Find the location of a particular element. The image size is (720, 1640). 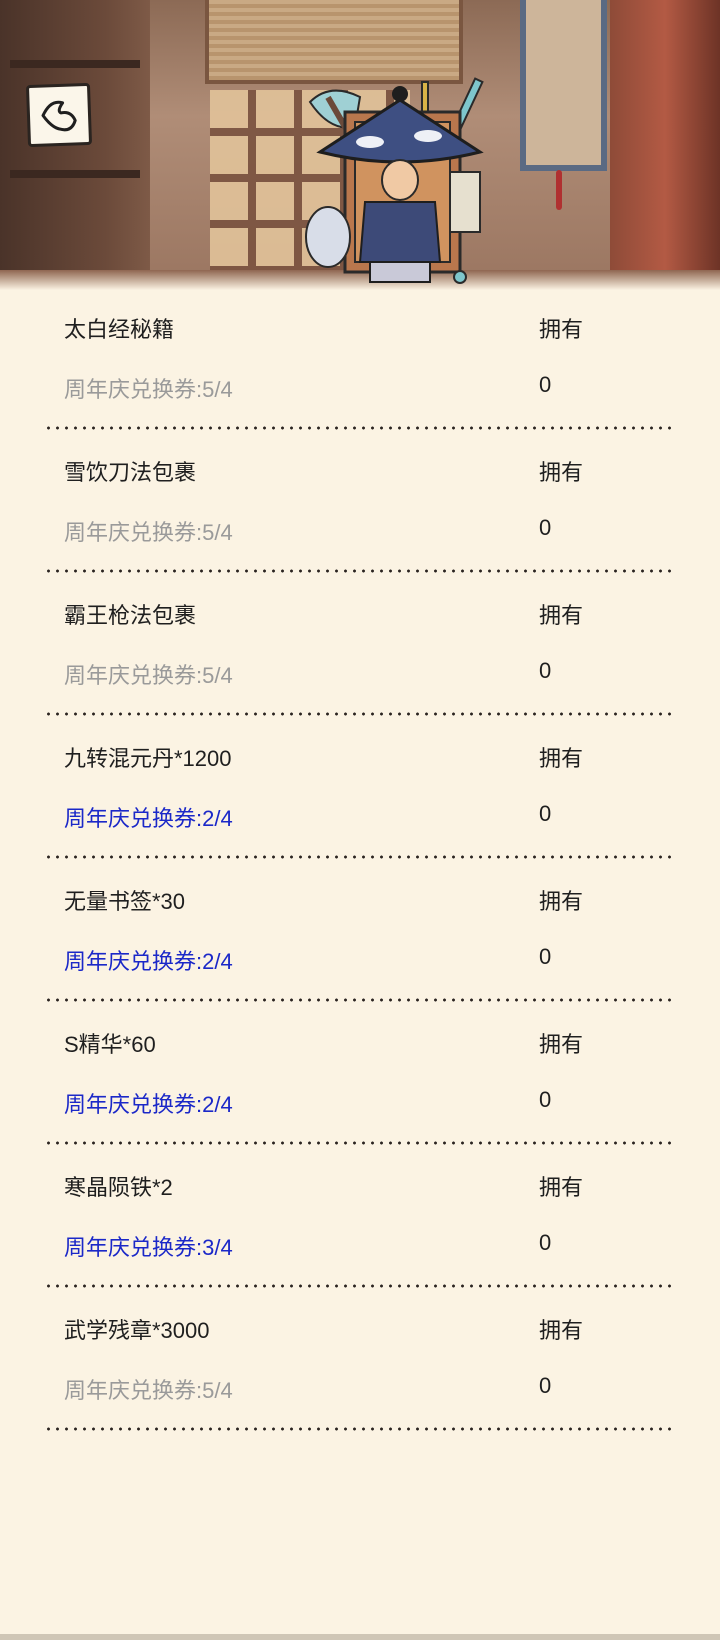

item-cost: 周年庆兑换券:3/4 is located at coordinates (148, 1247).